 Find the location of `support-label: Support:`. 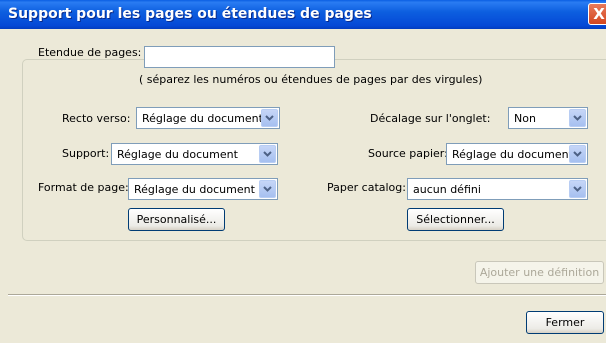

support-label: Support: is located at coordinates (86, 153).